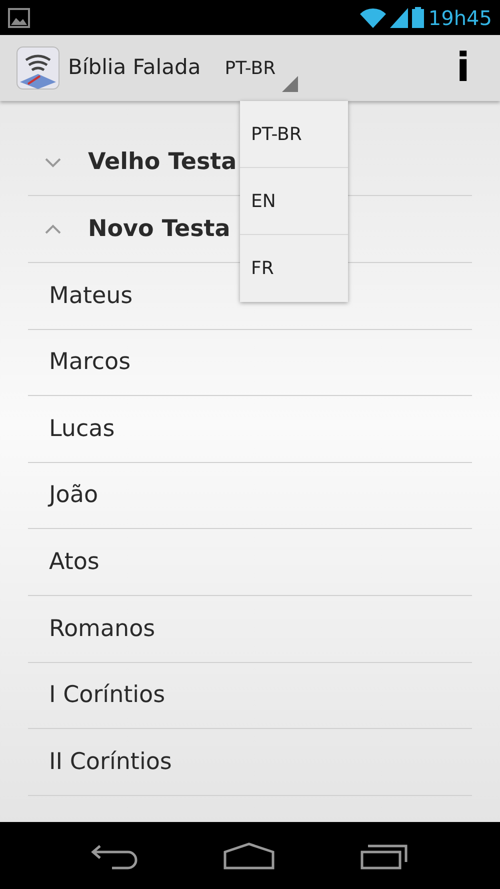 The width and height of the screenshot is (500, 889). What do you see at coordinates (110, 762) in the screenshot?
I see `book-item: II Coríntios` at bounding box center [110, 762].